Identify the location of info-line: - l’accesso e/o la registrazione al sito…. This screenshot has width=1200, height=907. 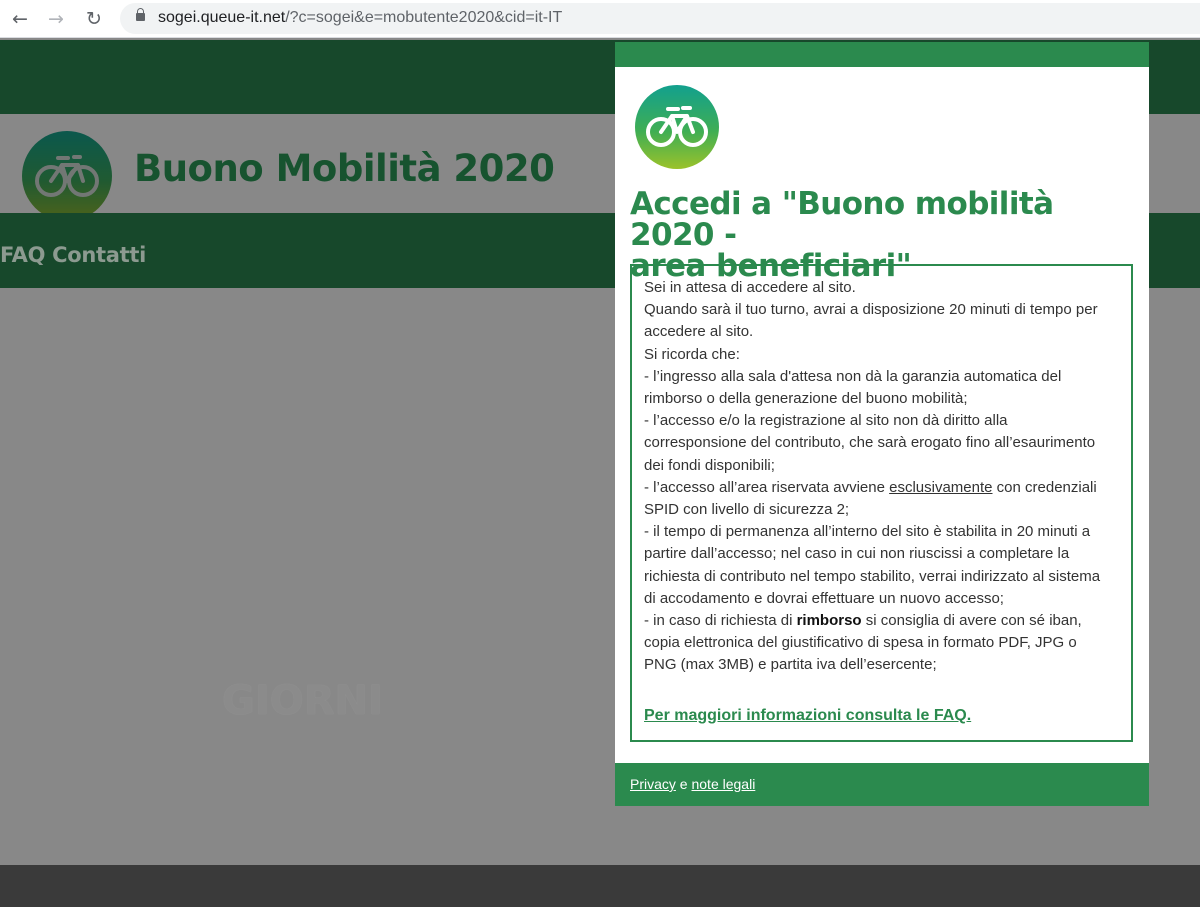
(826, 421).